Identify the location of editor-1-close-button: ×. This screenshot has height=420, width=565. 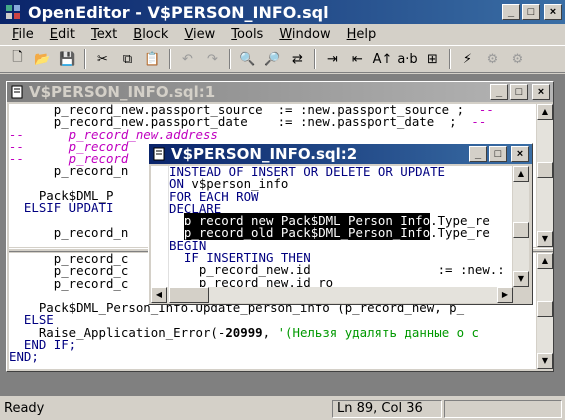
(541, 92).